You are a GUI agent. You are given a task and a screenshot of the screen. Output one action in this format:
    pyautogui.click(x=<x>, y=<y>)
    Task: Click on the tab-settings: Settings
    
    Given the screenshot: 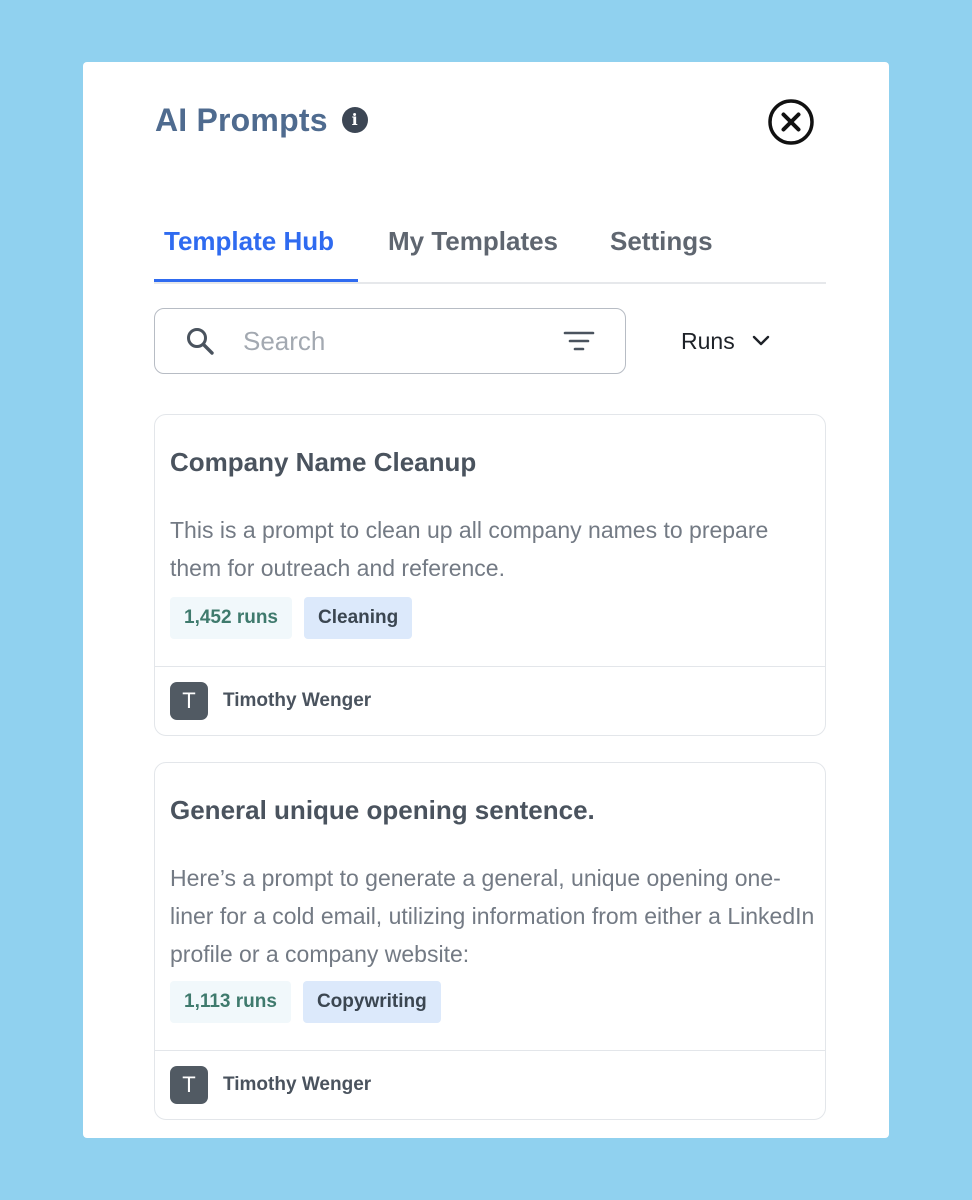 What is the action you would take?
    pyautogui.click(x=670, y=241)
    